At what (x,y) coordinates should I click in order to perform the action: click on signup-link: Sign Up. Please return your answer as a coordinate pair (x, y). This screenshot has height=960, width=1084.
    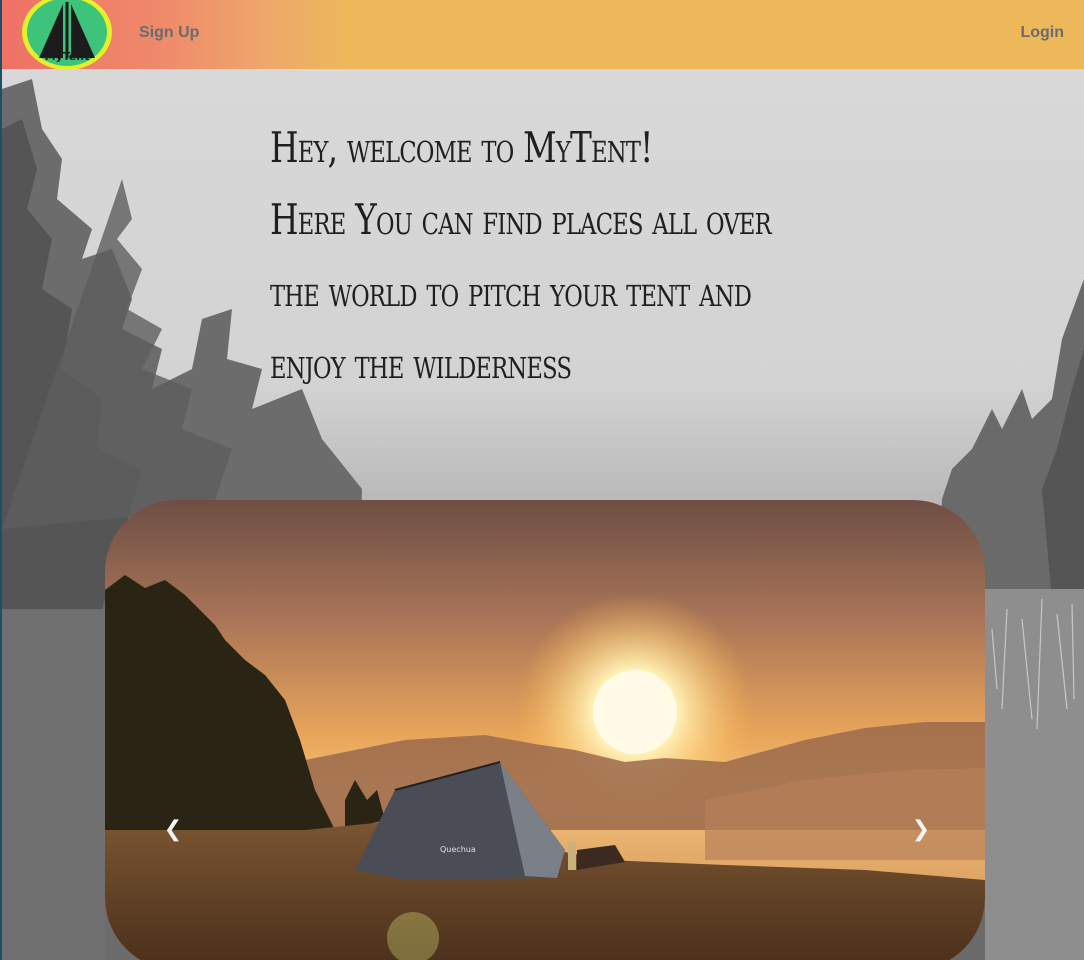
    Looking at the image, I should click on (169, 33).